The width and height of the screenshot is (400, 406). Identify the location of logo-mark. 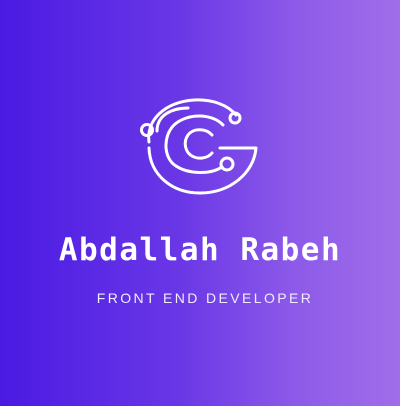
(199, 146).